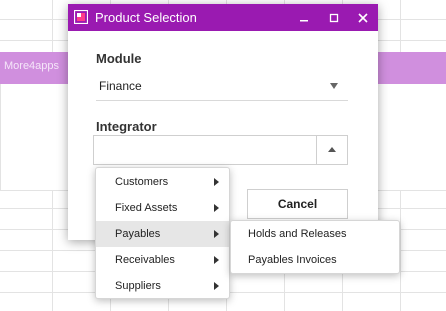  Describe the element at coordinates (146, 208) in the screenshot. I see `menu-item-label: Fixed Assets` at that location.